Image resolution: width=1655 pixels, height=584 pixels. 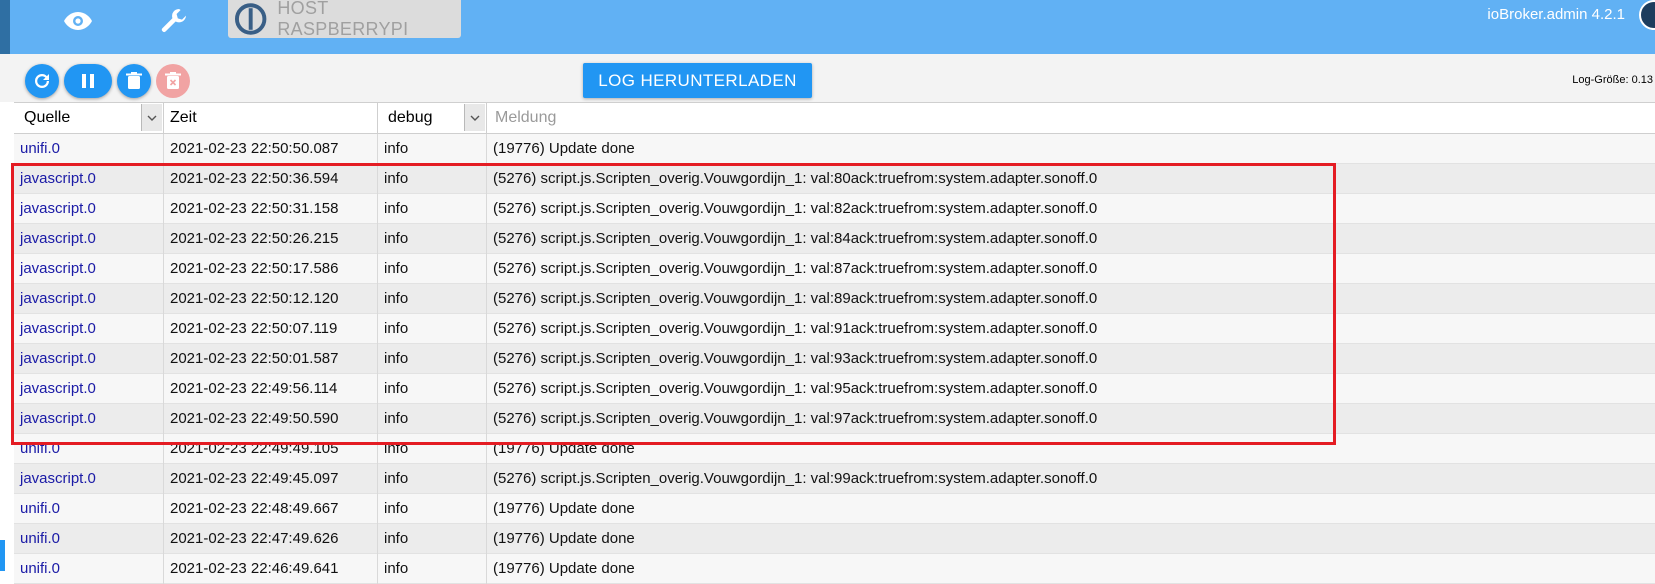 I want to click on wrench-icon, so click(x=174, y=21).